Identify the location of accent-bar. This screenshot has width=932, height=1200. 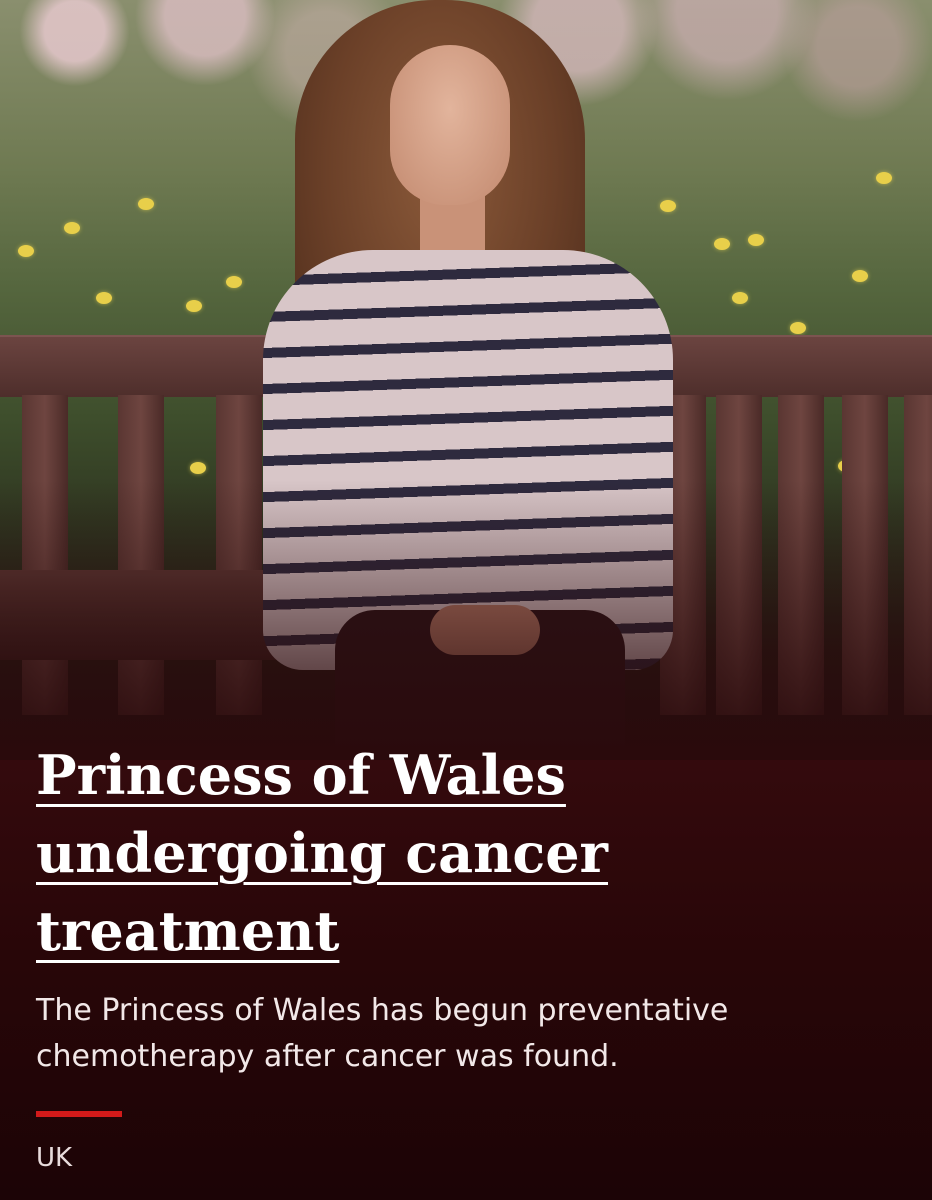
(79, 1114).